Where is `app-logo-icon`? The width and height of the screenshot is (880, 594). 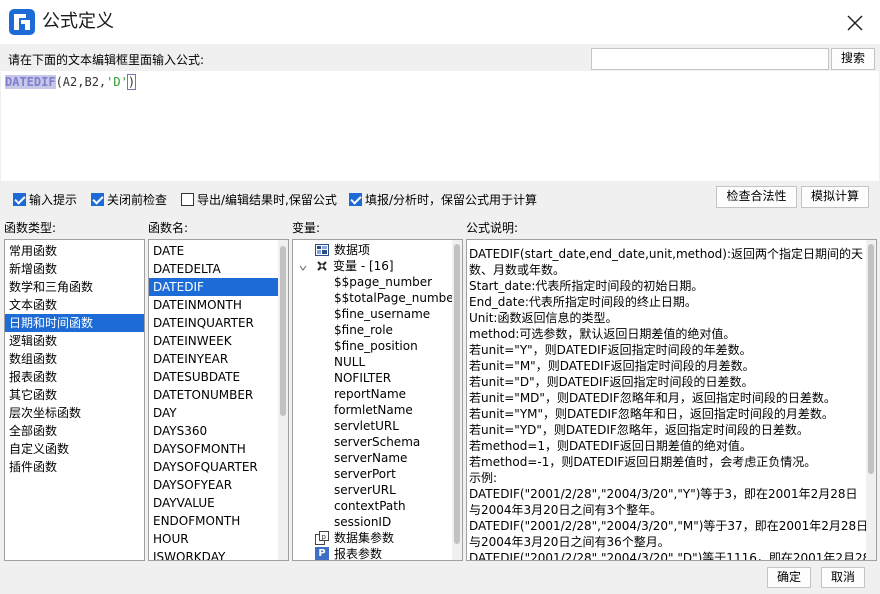
app-logo-icon is located at coordinates (22, 22).